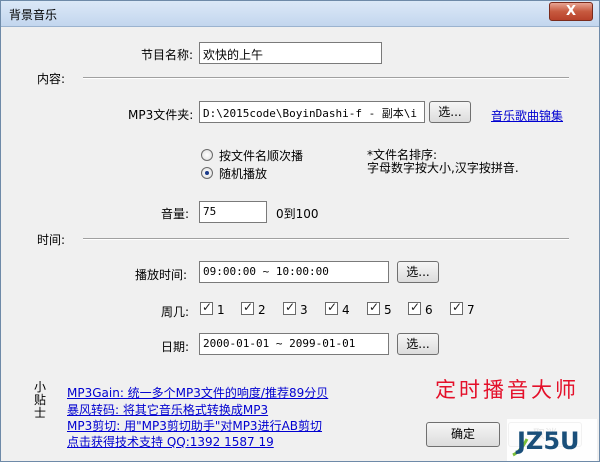  Describe the element at coordinates (40, 400) in the screenshot. I see `tips-label: 小贴士` at that location.